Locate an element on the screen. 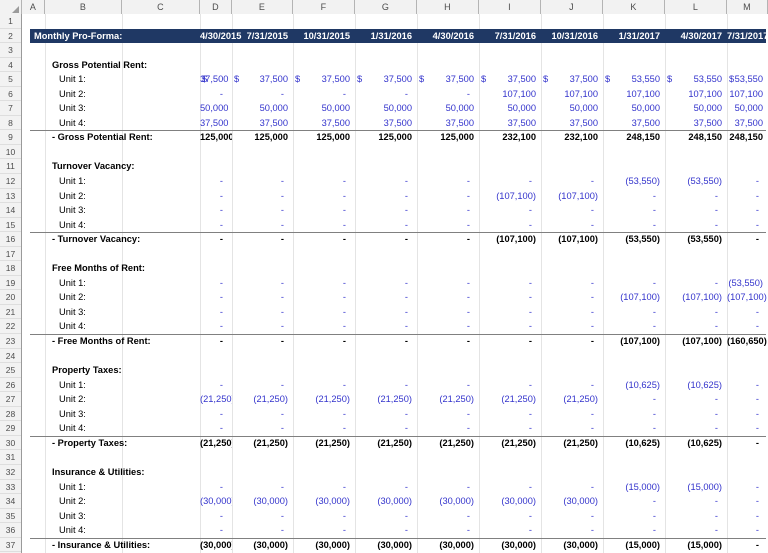  total-value-3-4: (21,250) is located at coordinates (448, 443).